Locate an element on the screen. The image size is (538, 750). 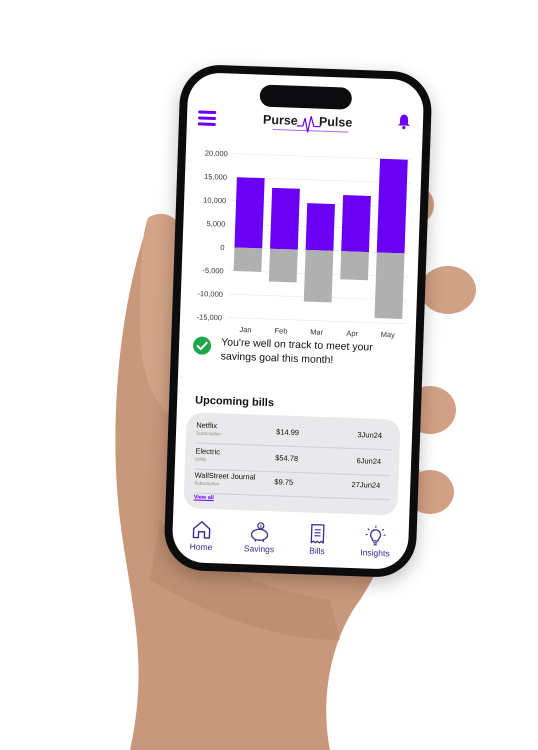
y-tick-label: 5,000 is located at coordinates (215, 224).